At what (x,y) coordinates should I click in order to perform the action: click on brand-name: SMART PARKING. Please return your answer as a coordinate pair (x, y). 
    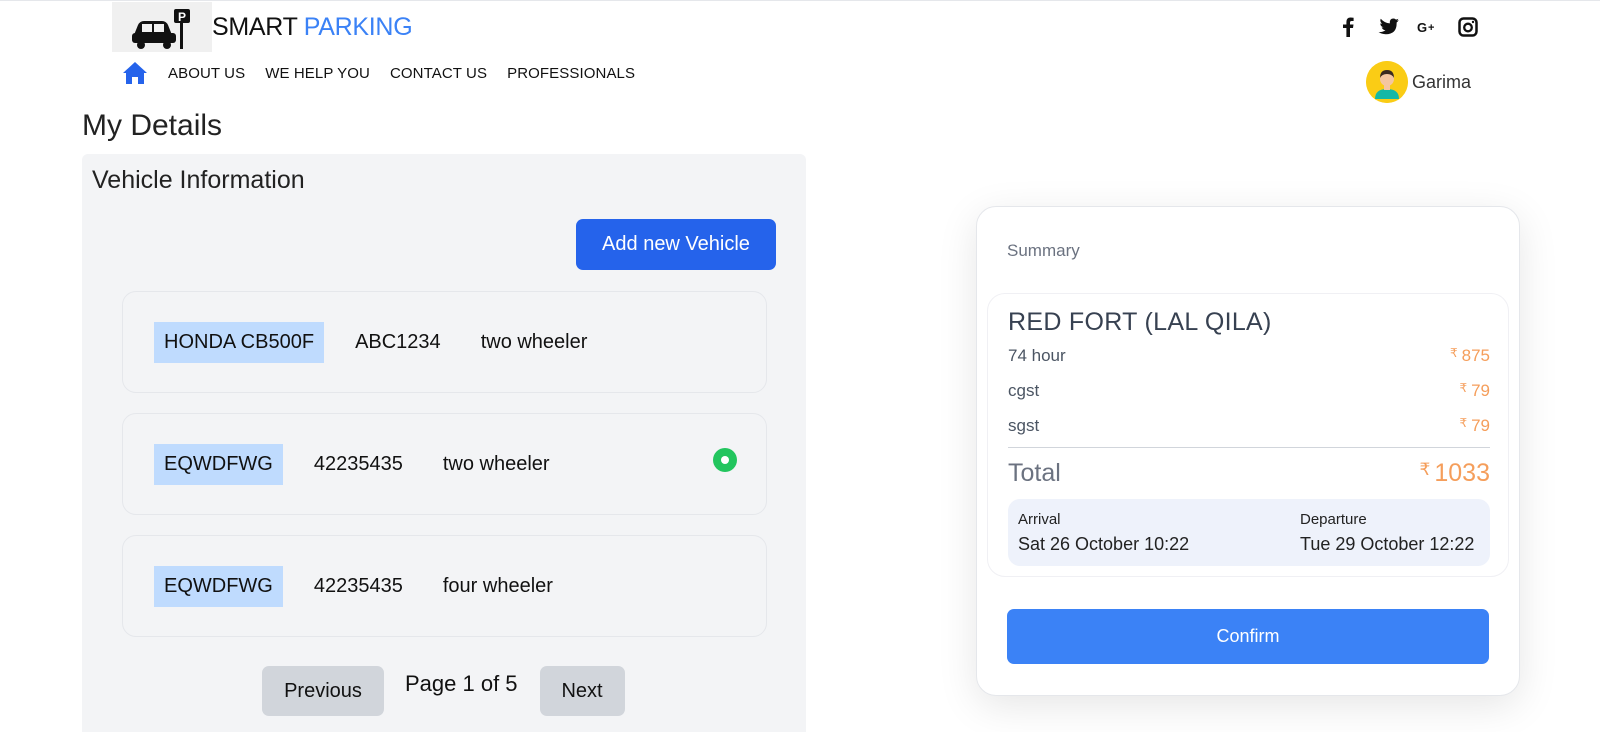
    Looking at the image, I should click on (312, 27).